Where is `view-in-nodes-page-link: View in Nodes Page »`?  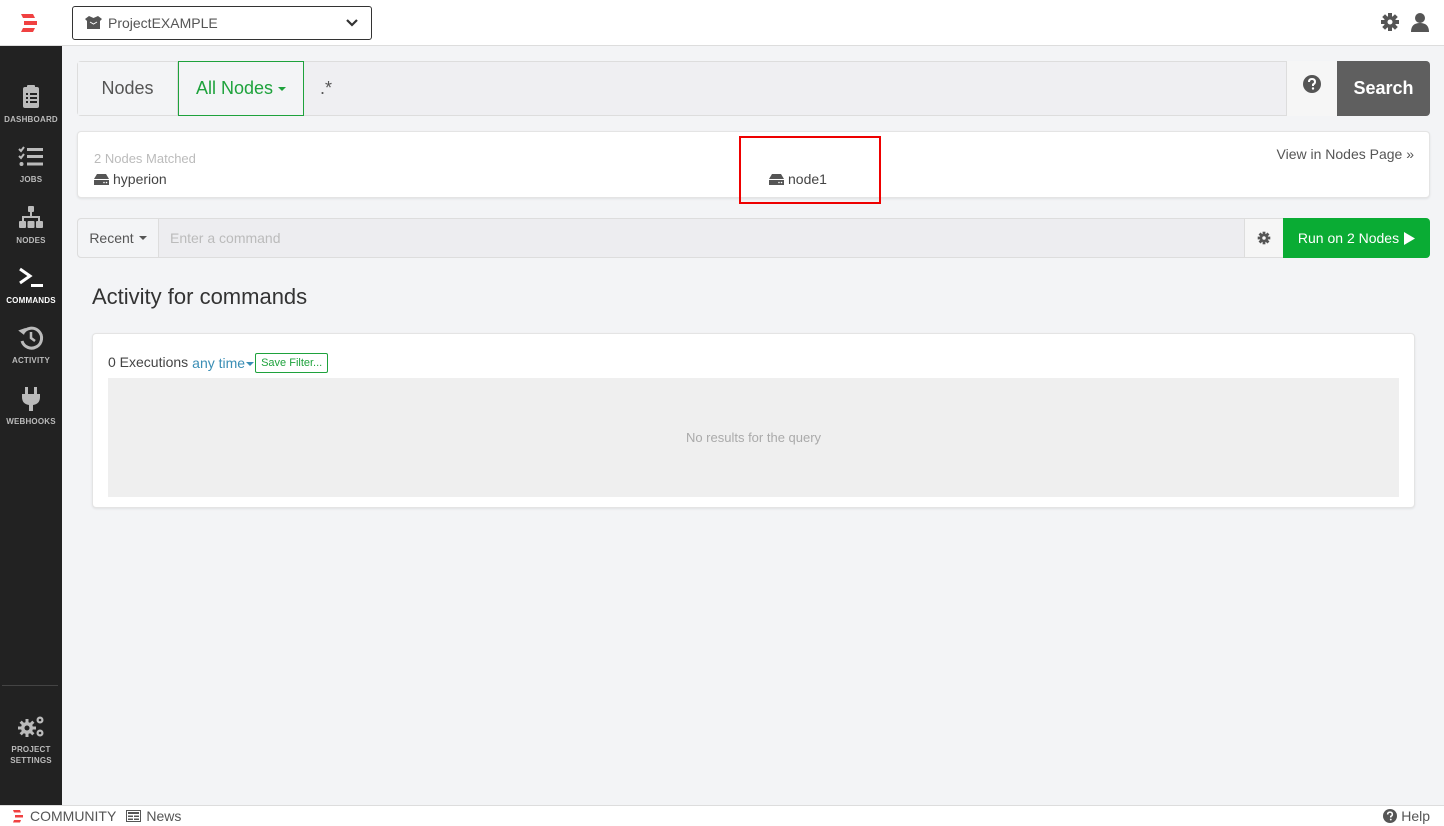 view-in-nodes-page-link: View in Nodes Page » is located at coordinates (1346, 154).